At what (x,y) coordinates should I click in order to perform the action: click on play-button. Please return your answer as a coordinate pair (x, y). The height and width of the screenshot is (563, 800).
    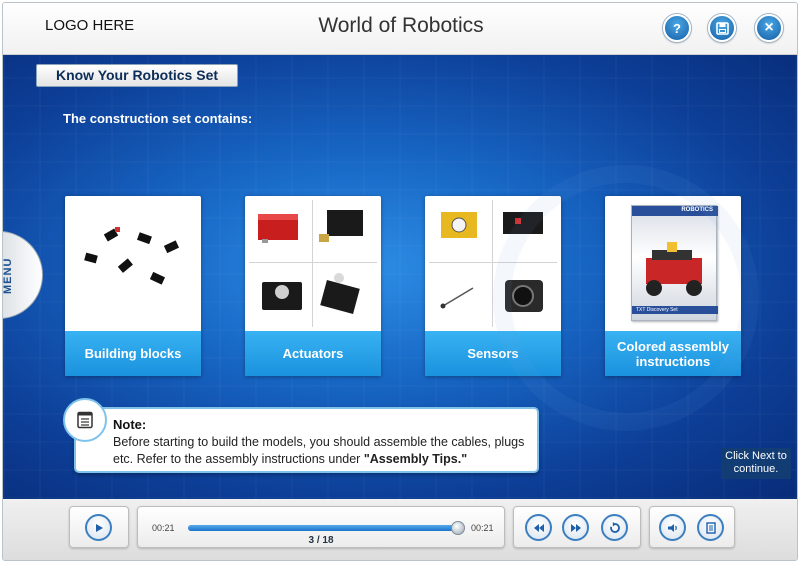
    Looking at the image, I should click on (98, 527).